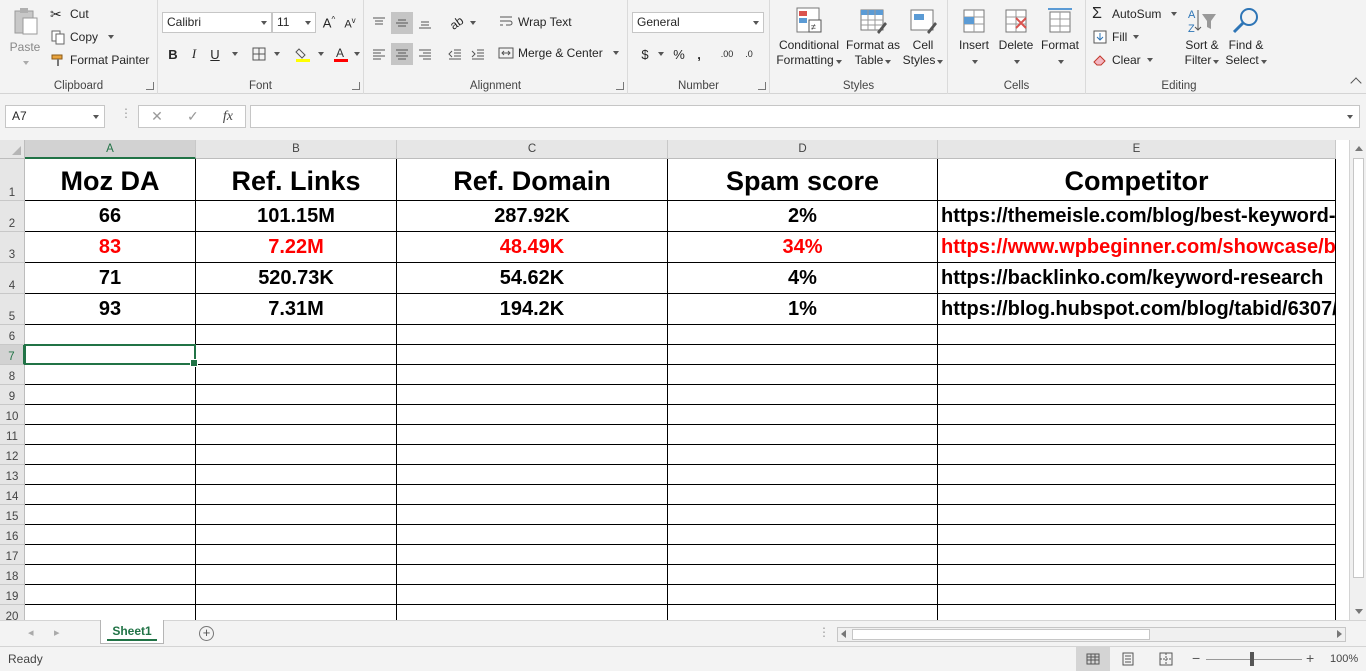 The image size is (1366, 671). What do you see at coordinates (132, 632) in the screenshot?
I see `sheet-tab-sheet1: Sheet1` at bounding box center [132, 632].